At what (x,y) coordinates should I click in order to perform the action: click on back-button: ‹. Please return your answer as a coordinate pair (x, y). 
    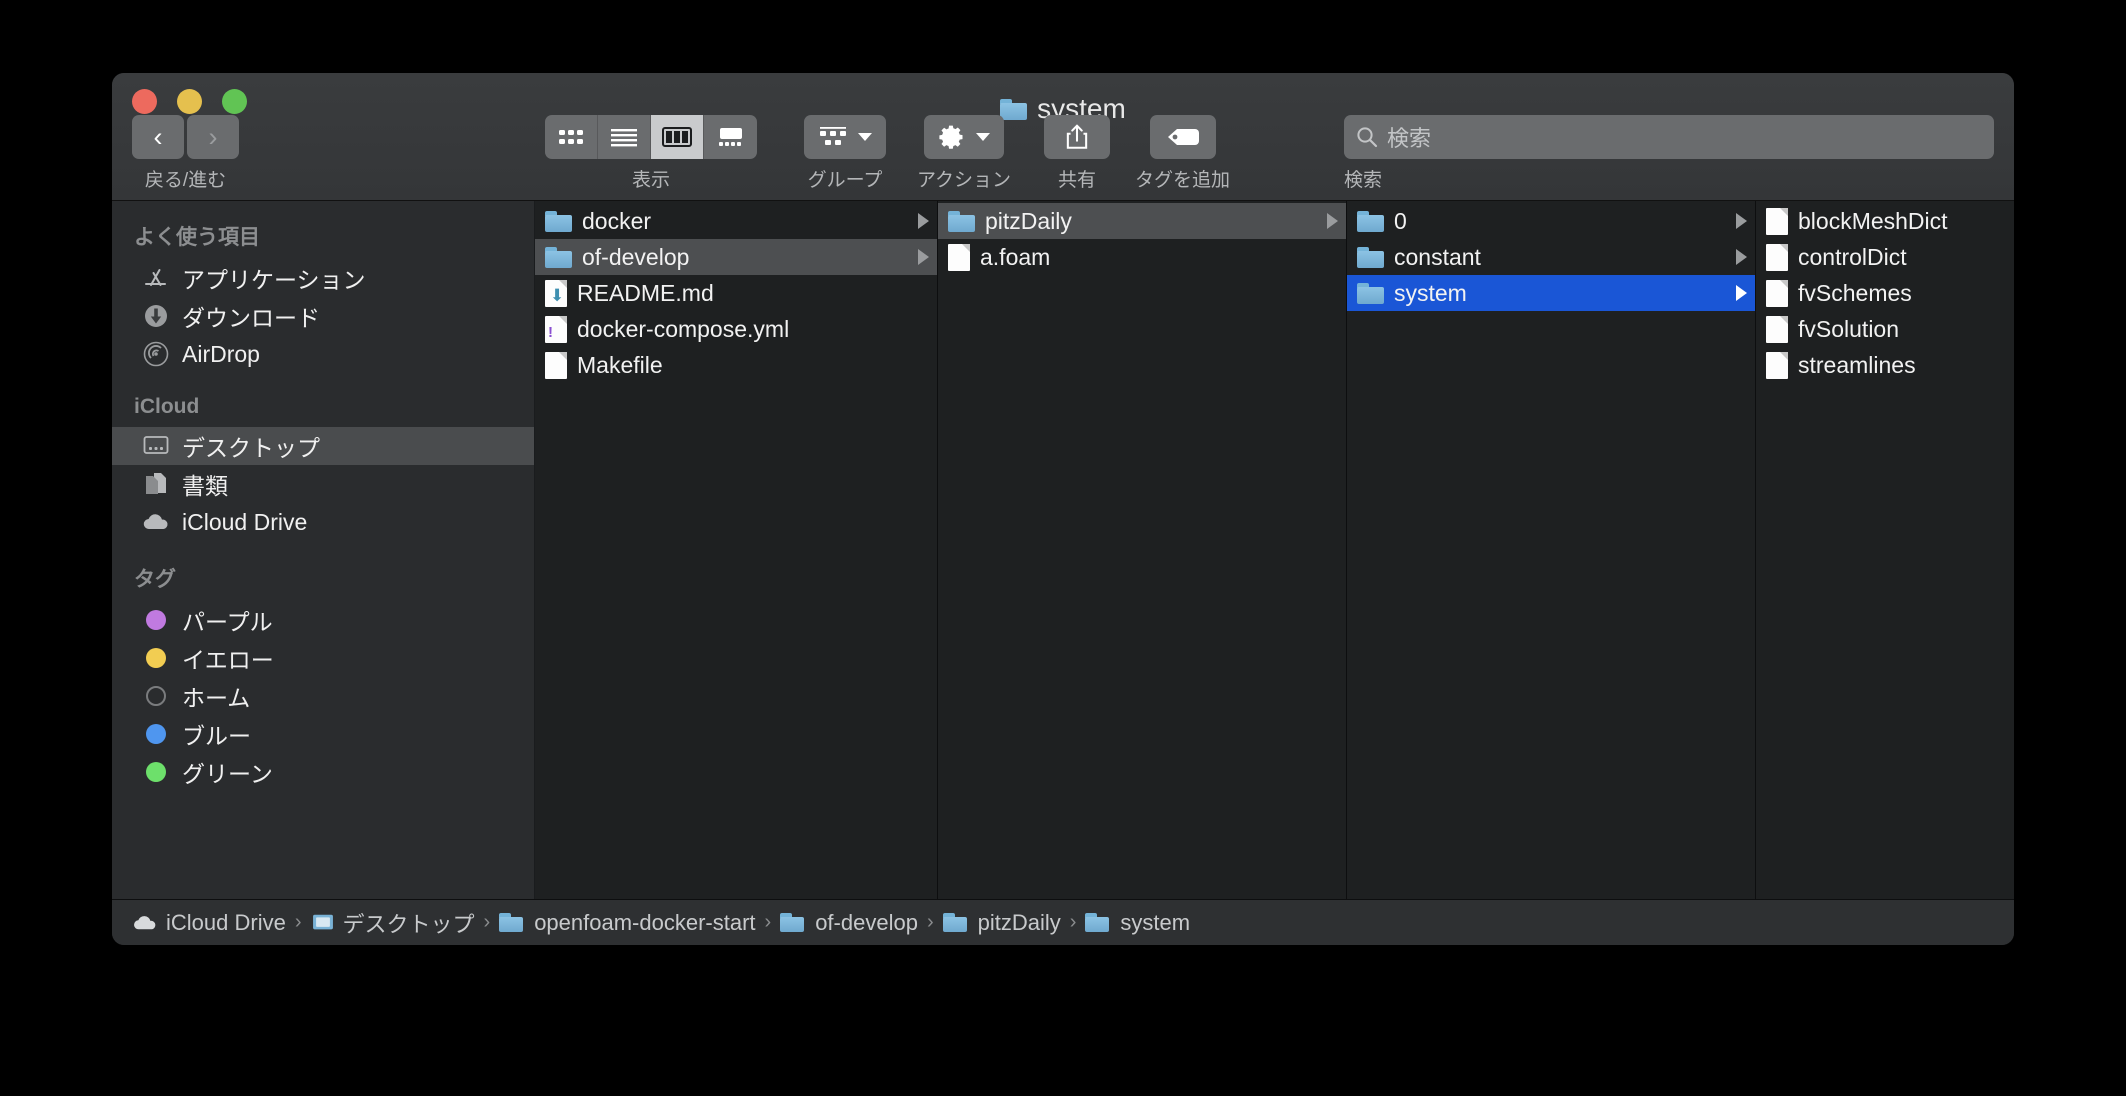
    Looking at the image, I should click on (158, 137).